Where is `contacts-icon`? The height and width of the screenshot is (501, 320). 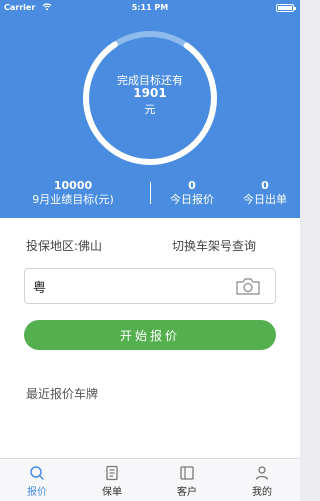
contacts-icon is located at coordinates (187, 473).